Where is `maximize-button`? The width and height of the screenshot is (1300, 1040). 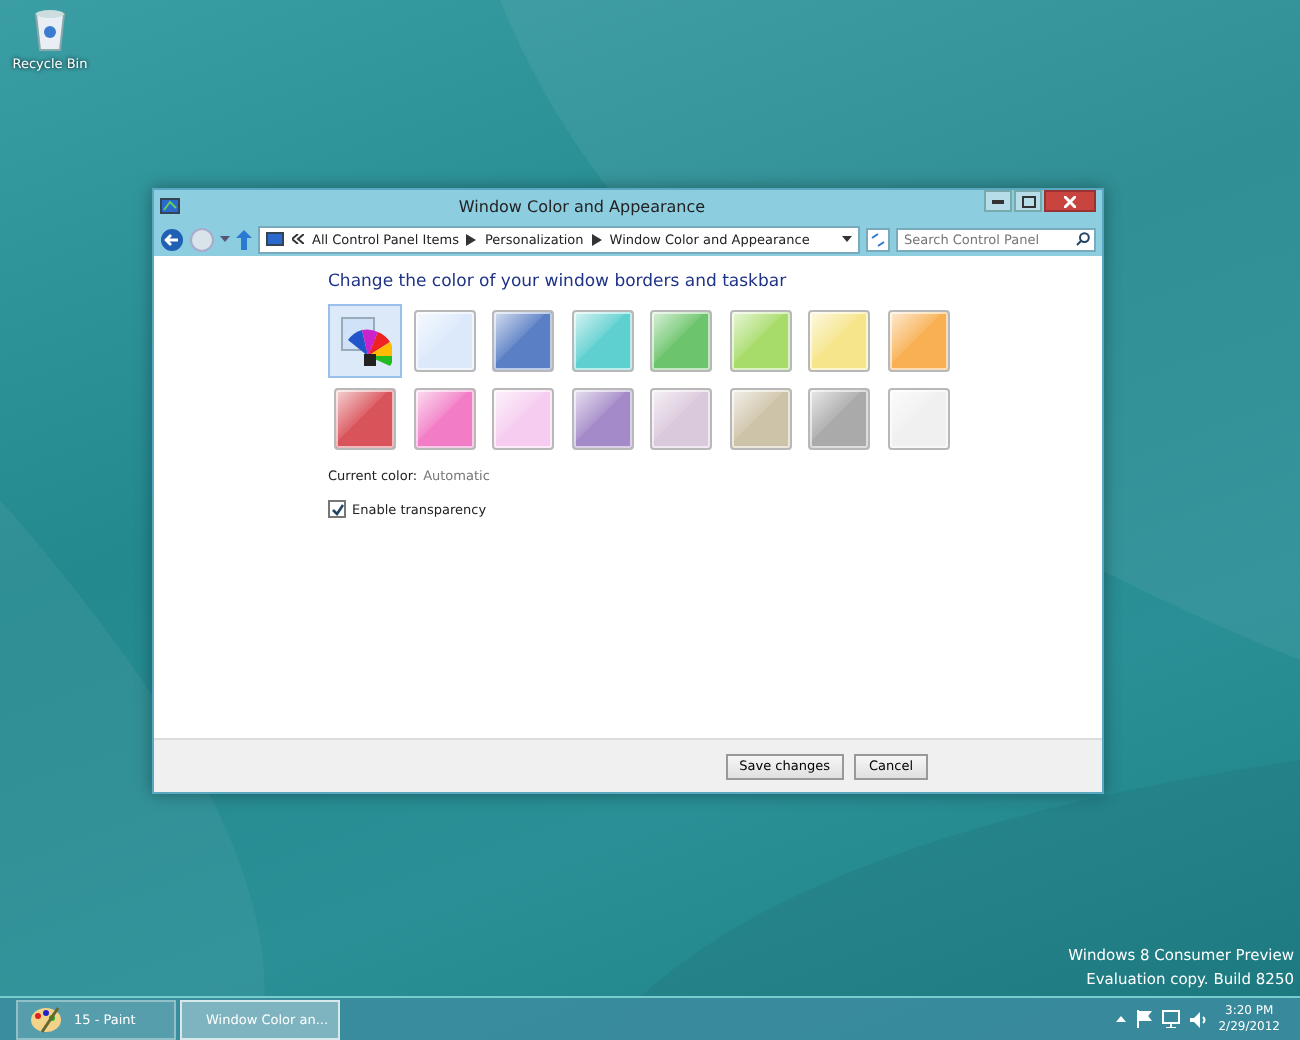 maximize-button is located at coordinates (1028, 201).